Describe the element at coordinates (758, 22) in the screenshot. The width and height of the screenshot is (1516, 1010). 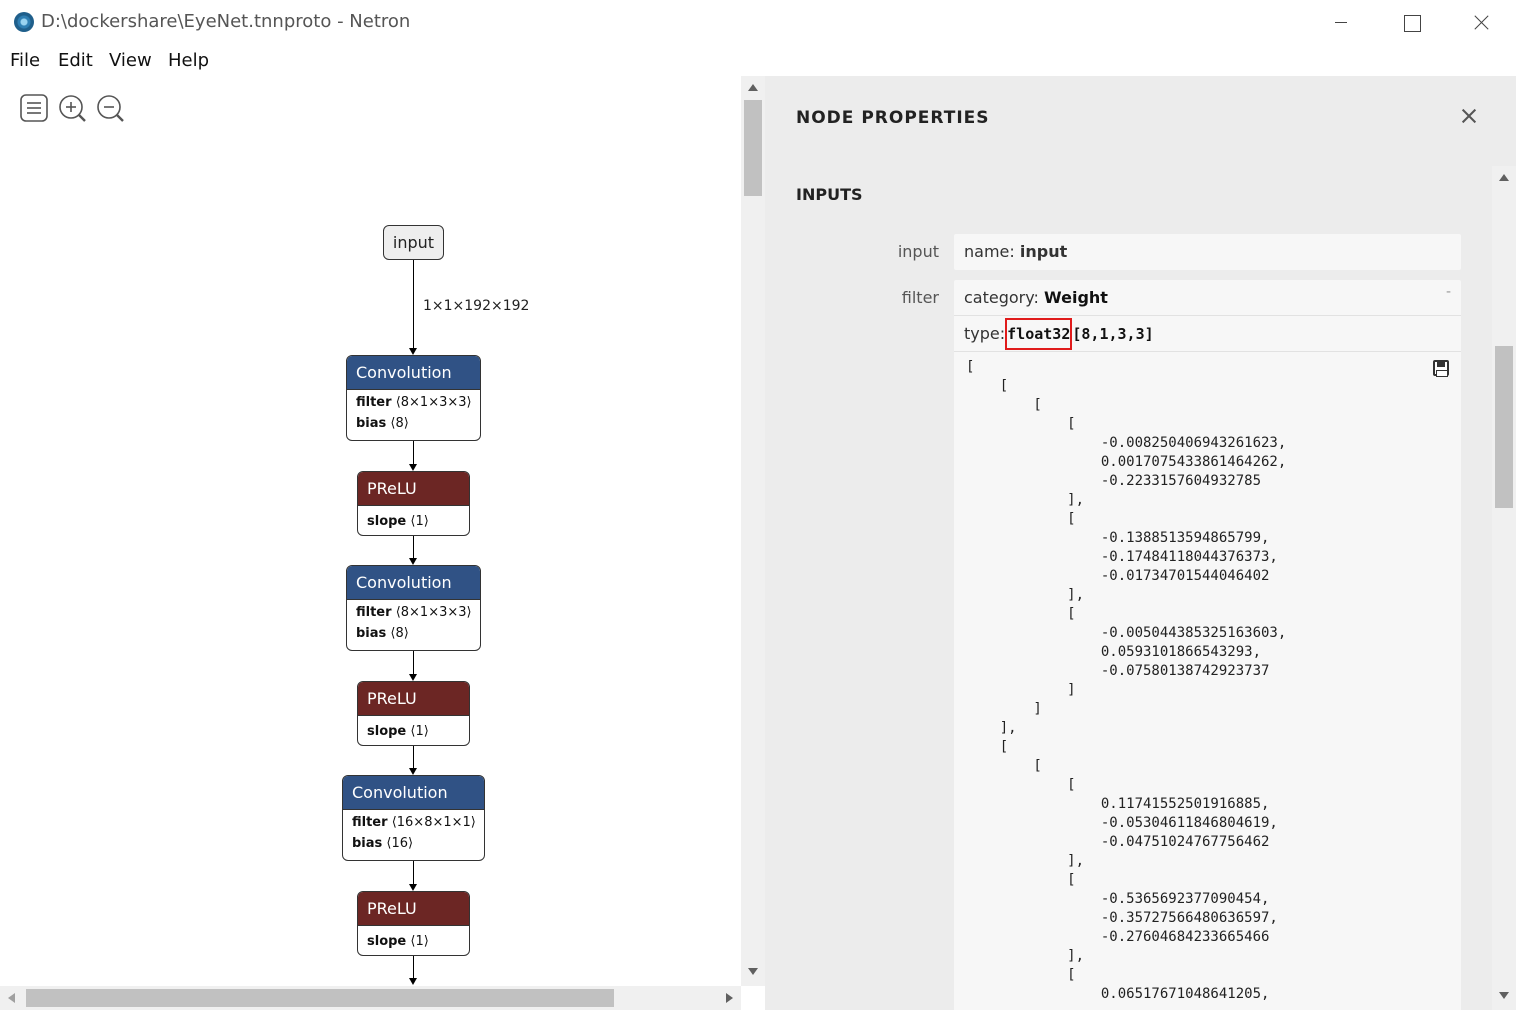
I see `title-bar: D:\dockershare\EyeNet.tnnproto - Netron` at that location.